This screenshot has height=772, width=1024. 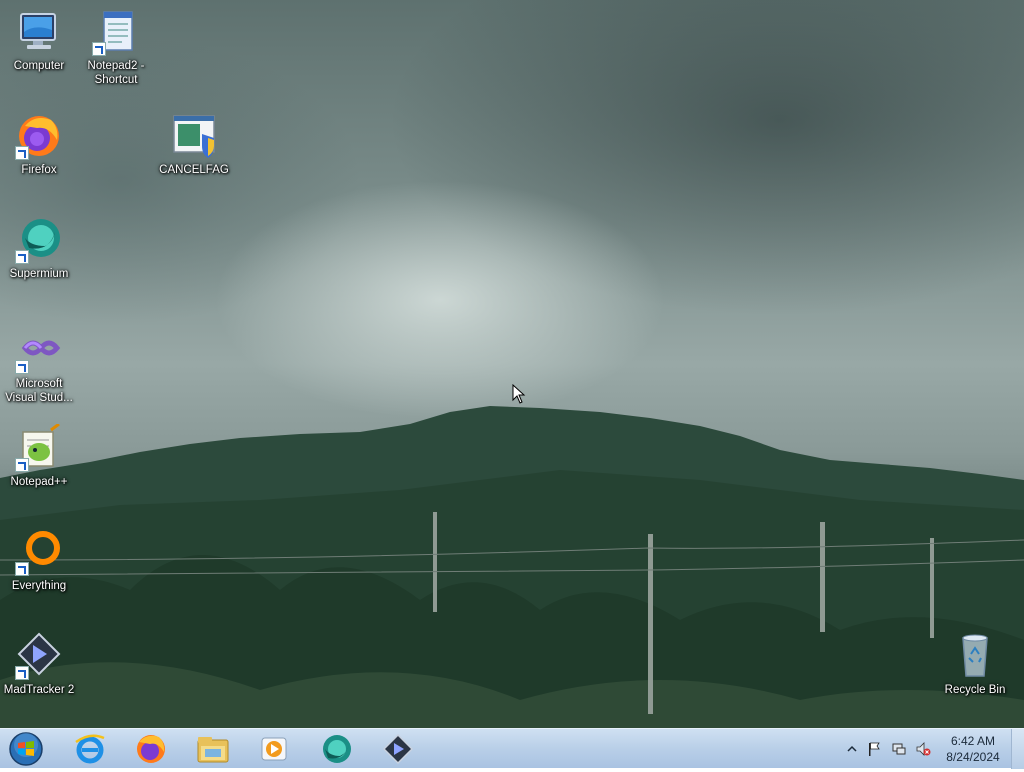 I want to click on taskbar-madtracker, so click(x=398, y=749).